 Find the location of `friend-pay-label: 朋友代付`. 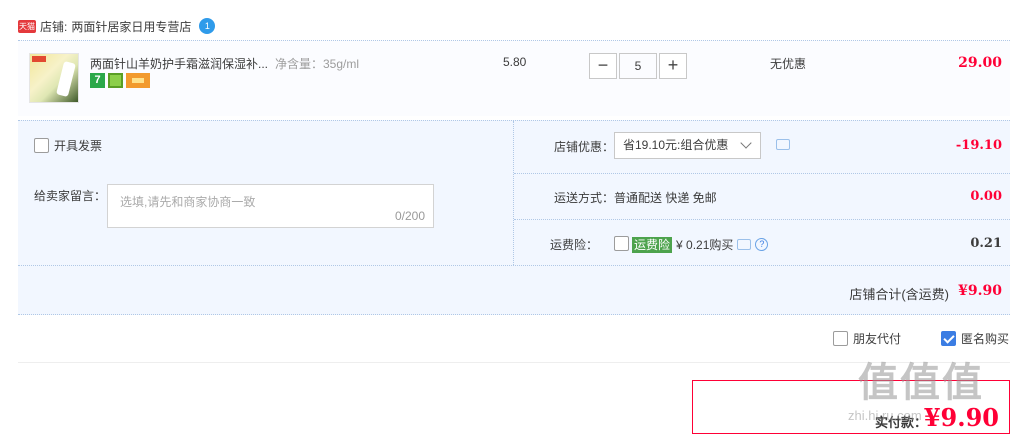

friend-pay-label: 朋友代付 is located at coordinates (877, 339).